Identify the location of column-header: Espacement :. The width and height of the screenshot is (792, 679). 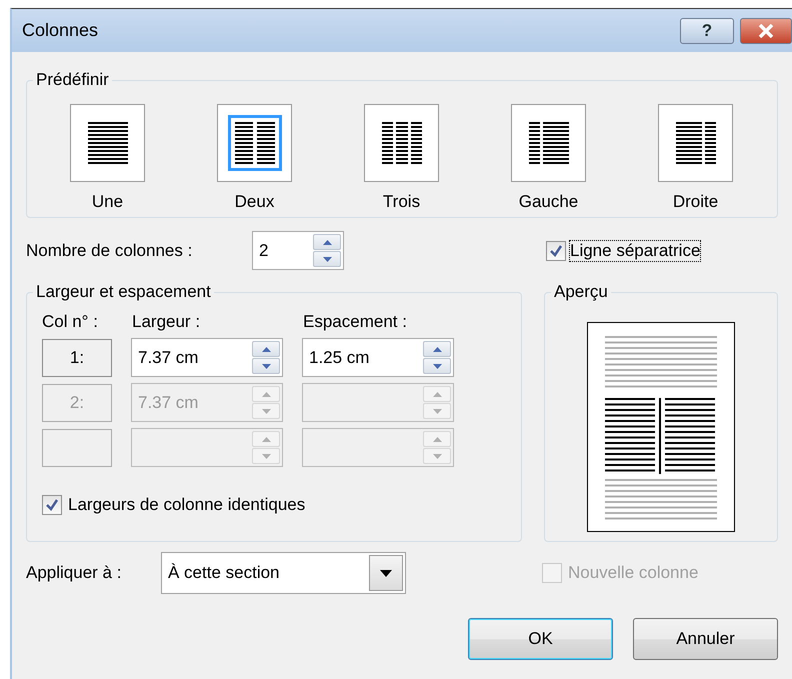
(355, 322).